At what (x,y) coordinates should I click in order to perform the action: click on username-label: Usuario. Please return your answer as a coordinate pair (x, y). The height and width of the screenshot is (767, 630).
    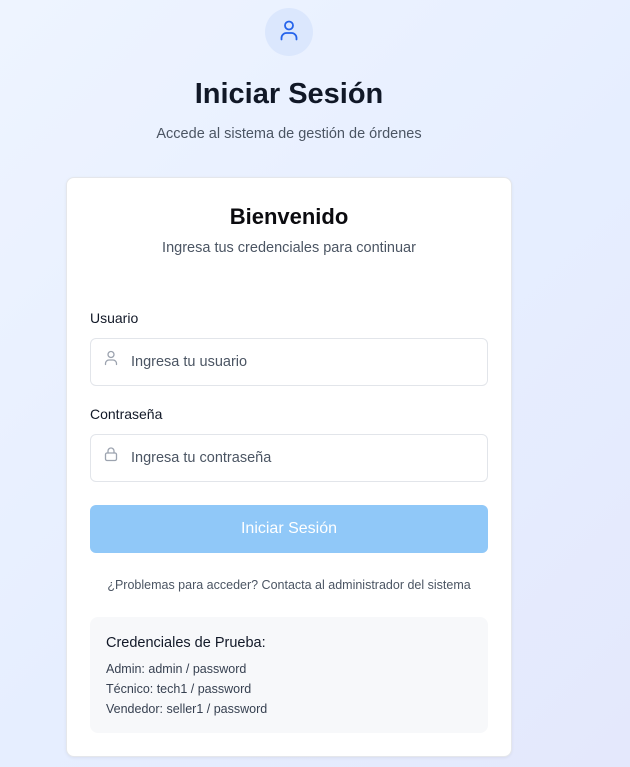
    Looking at the image, I should click on (114, 318).